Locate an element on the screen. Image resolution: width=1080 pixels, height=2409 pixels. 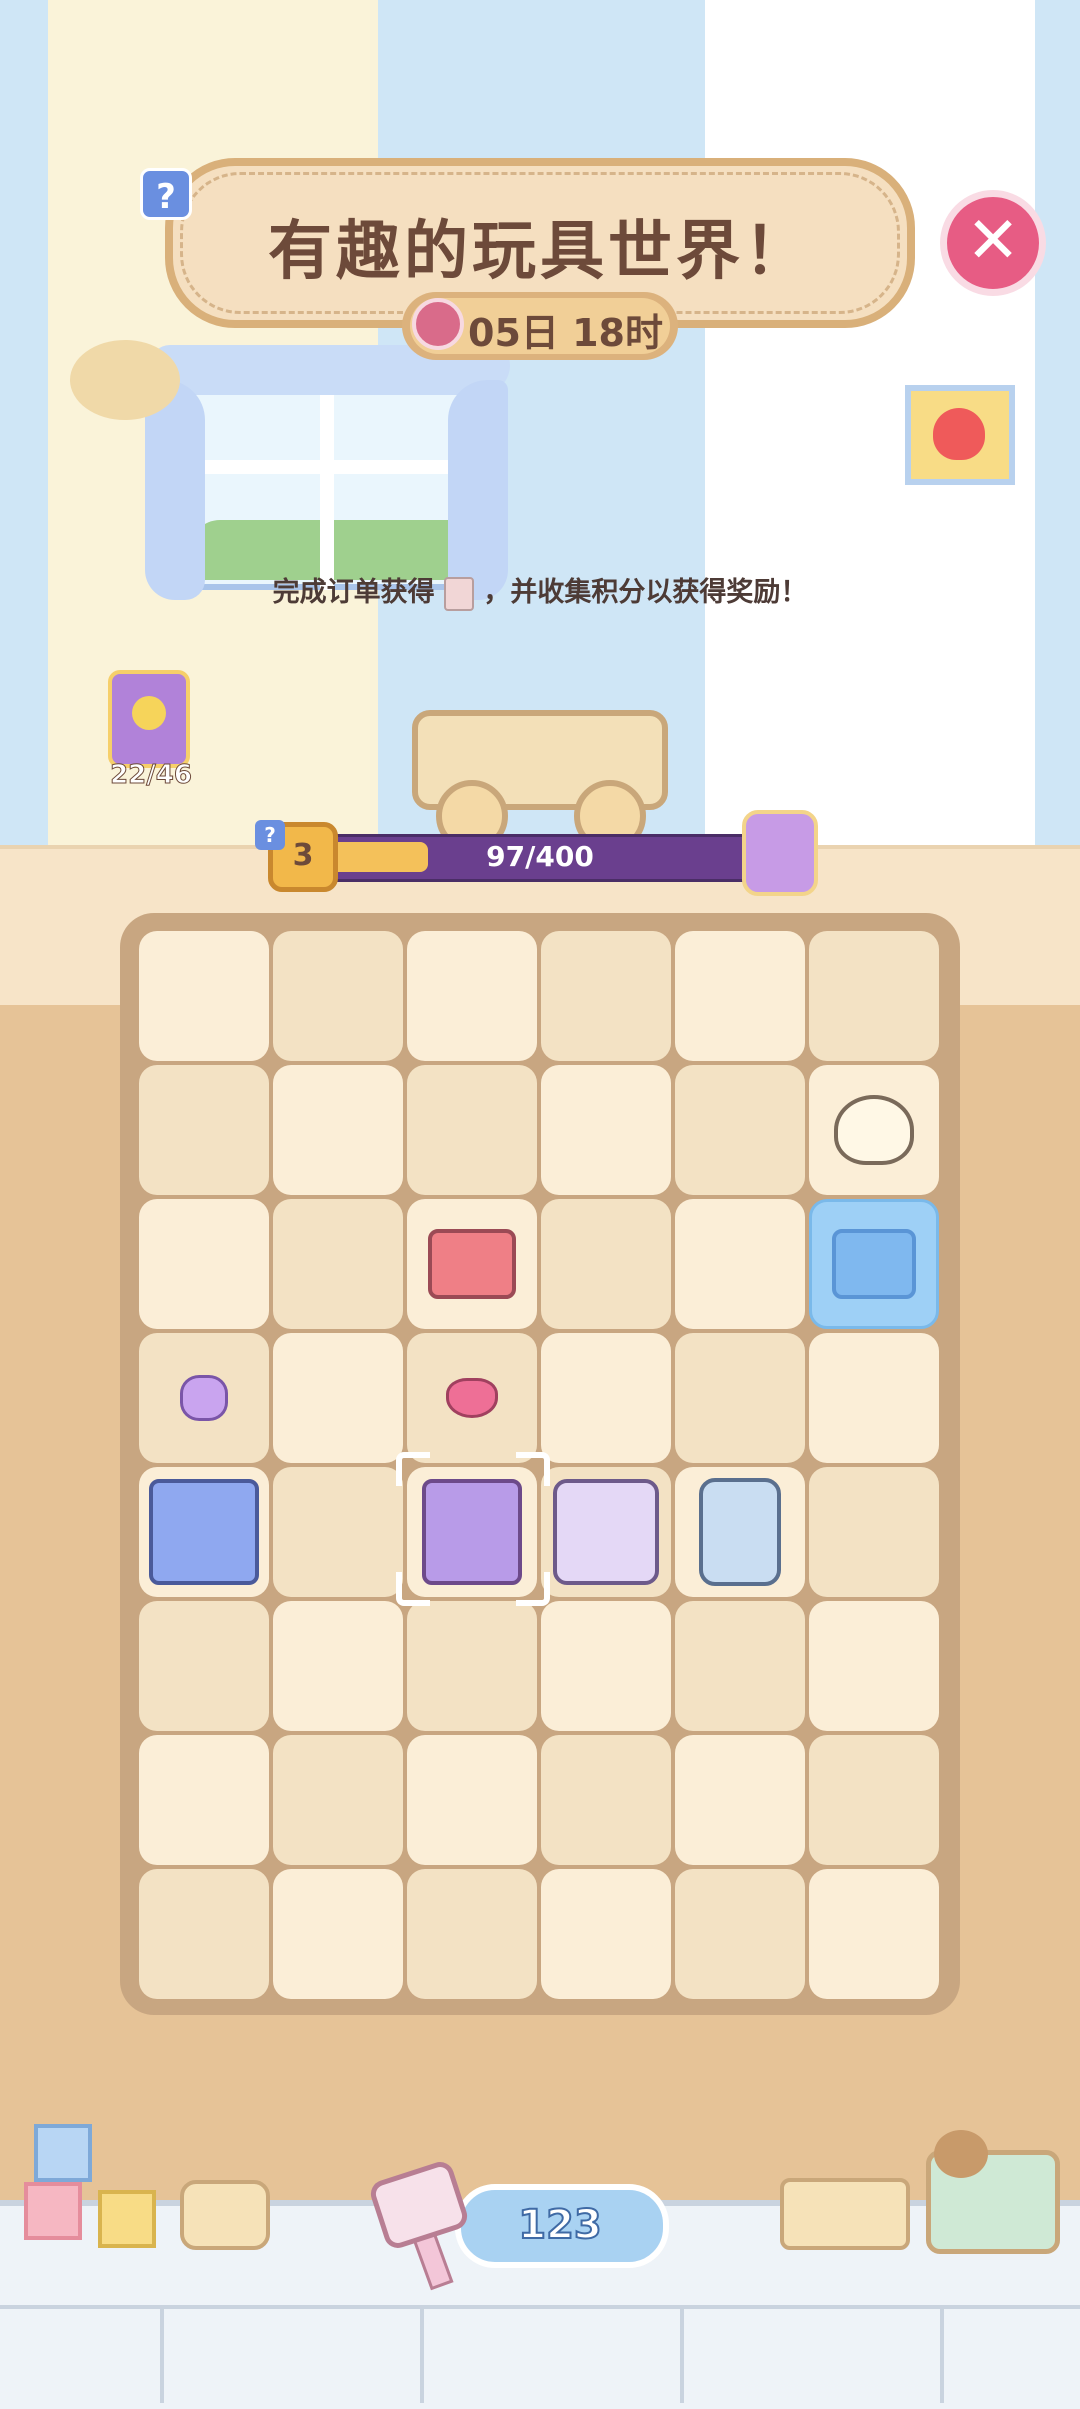
points-progress-text: 97/400 is located at coordinates (540, 856).